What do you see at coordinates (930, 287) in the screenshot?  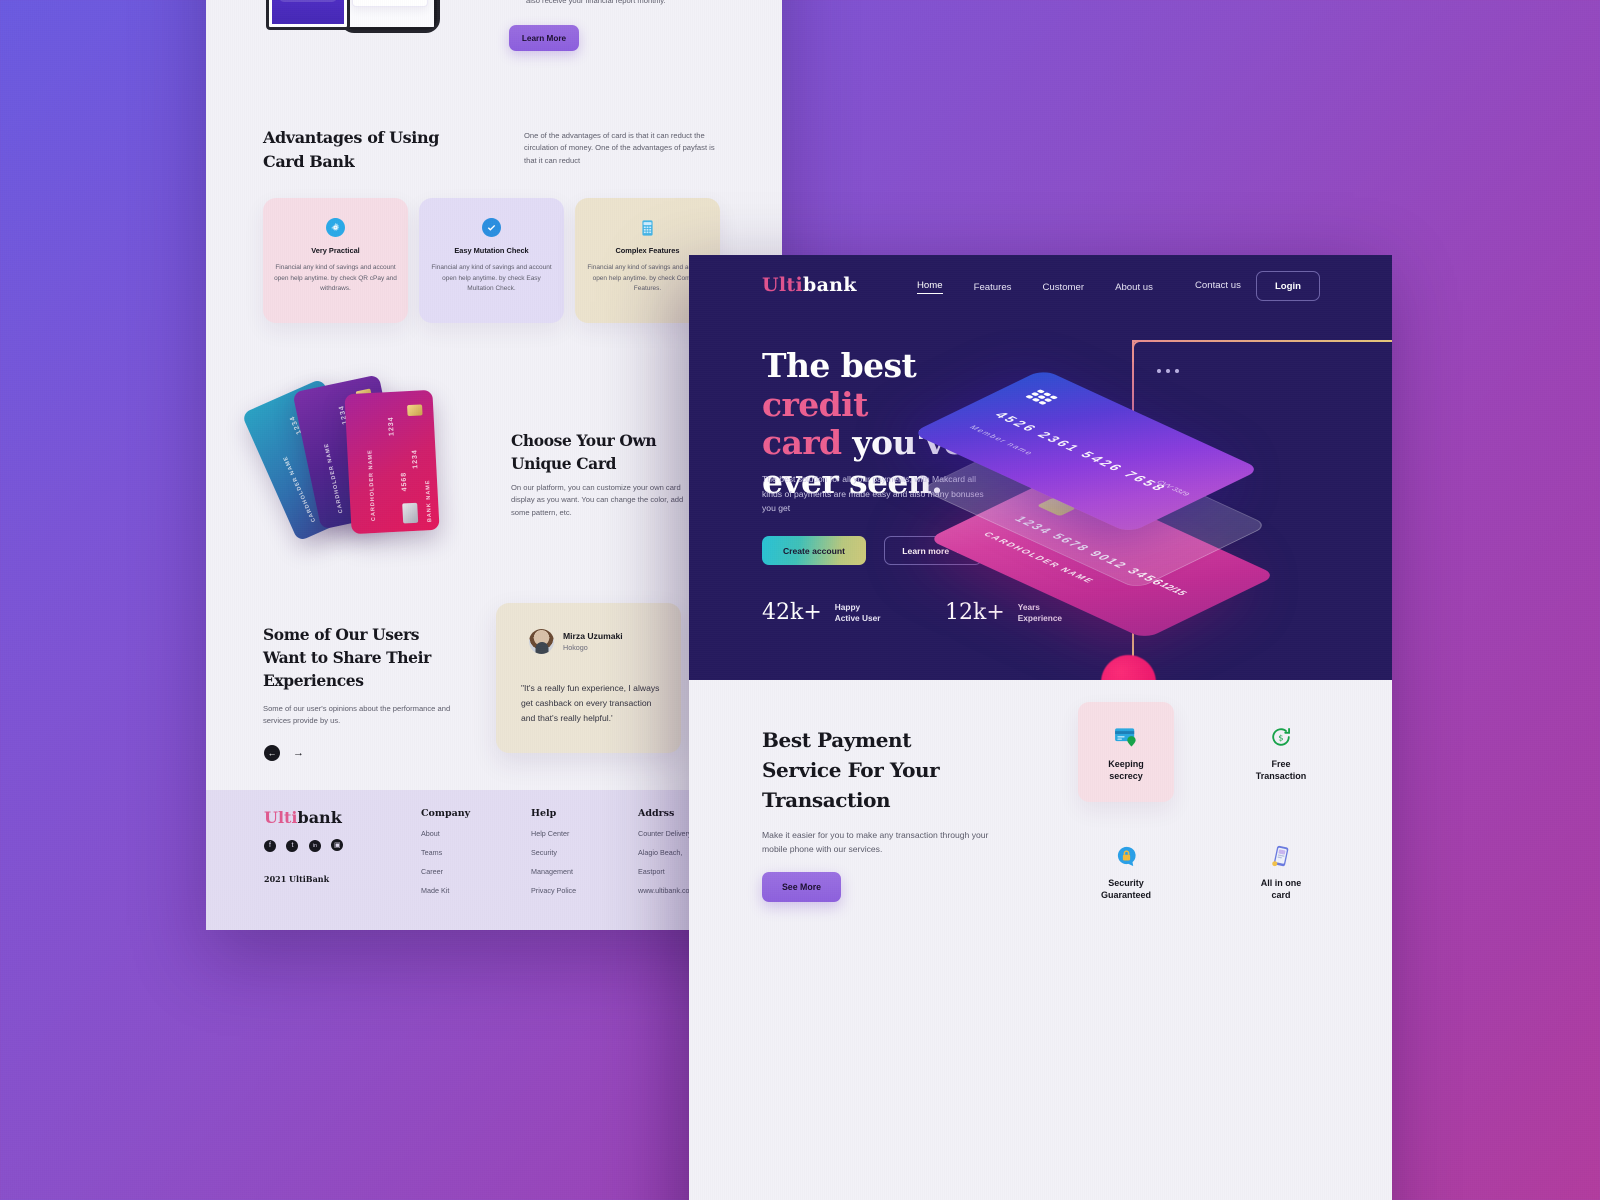 I see `nav-item-home: Home` at bounding box center [930, 287].